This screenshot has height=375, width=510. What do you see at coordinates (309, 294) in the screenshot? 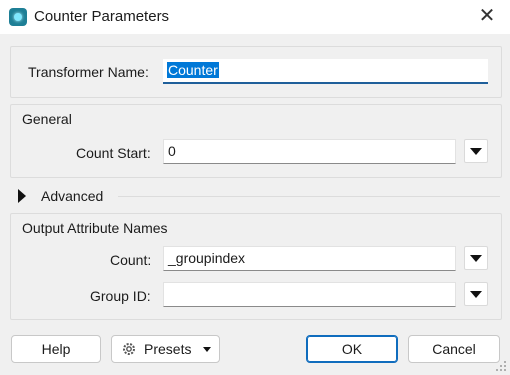
I see `group-id-input` at bounding box center [309, 294].